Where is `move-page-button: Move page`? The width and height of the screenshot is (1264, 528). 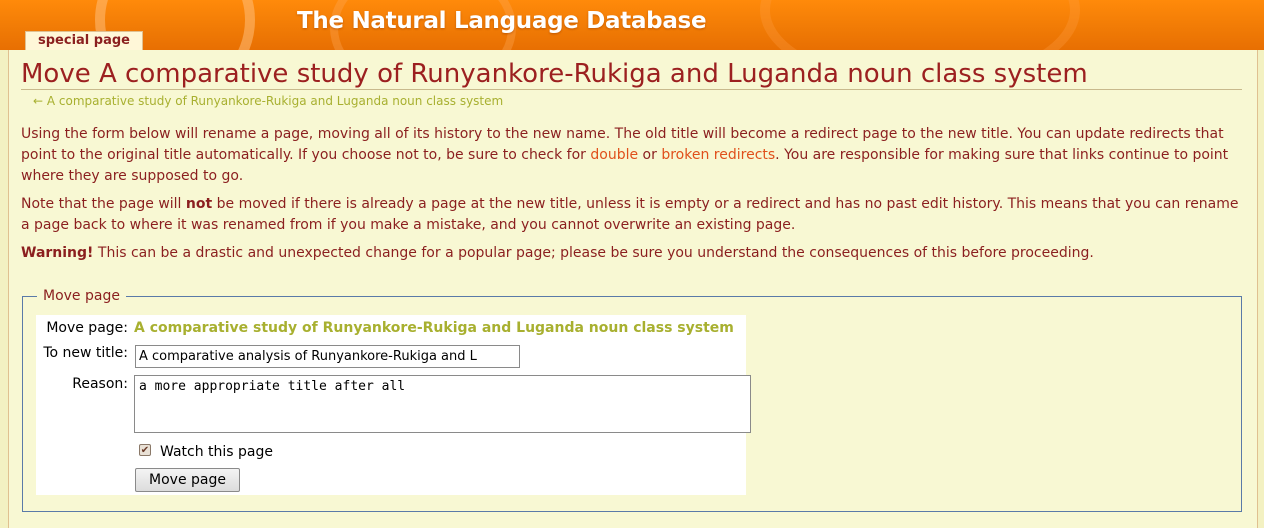
move-page-button: Move page is located at coordinates (187, 480).